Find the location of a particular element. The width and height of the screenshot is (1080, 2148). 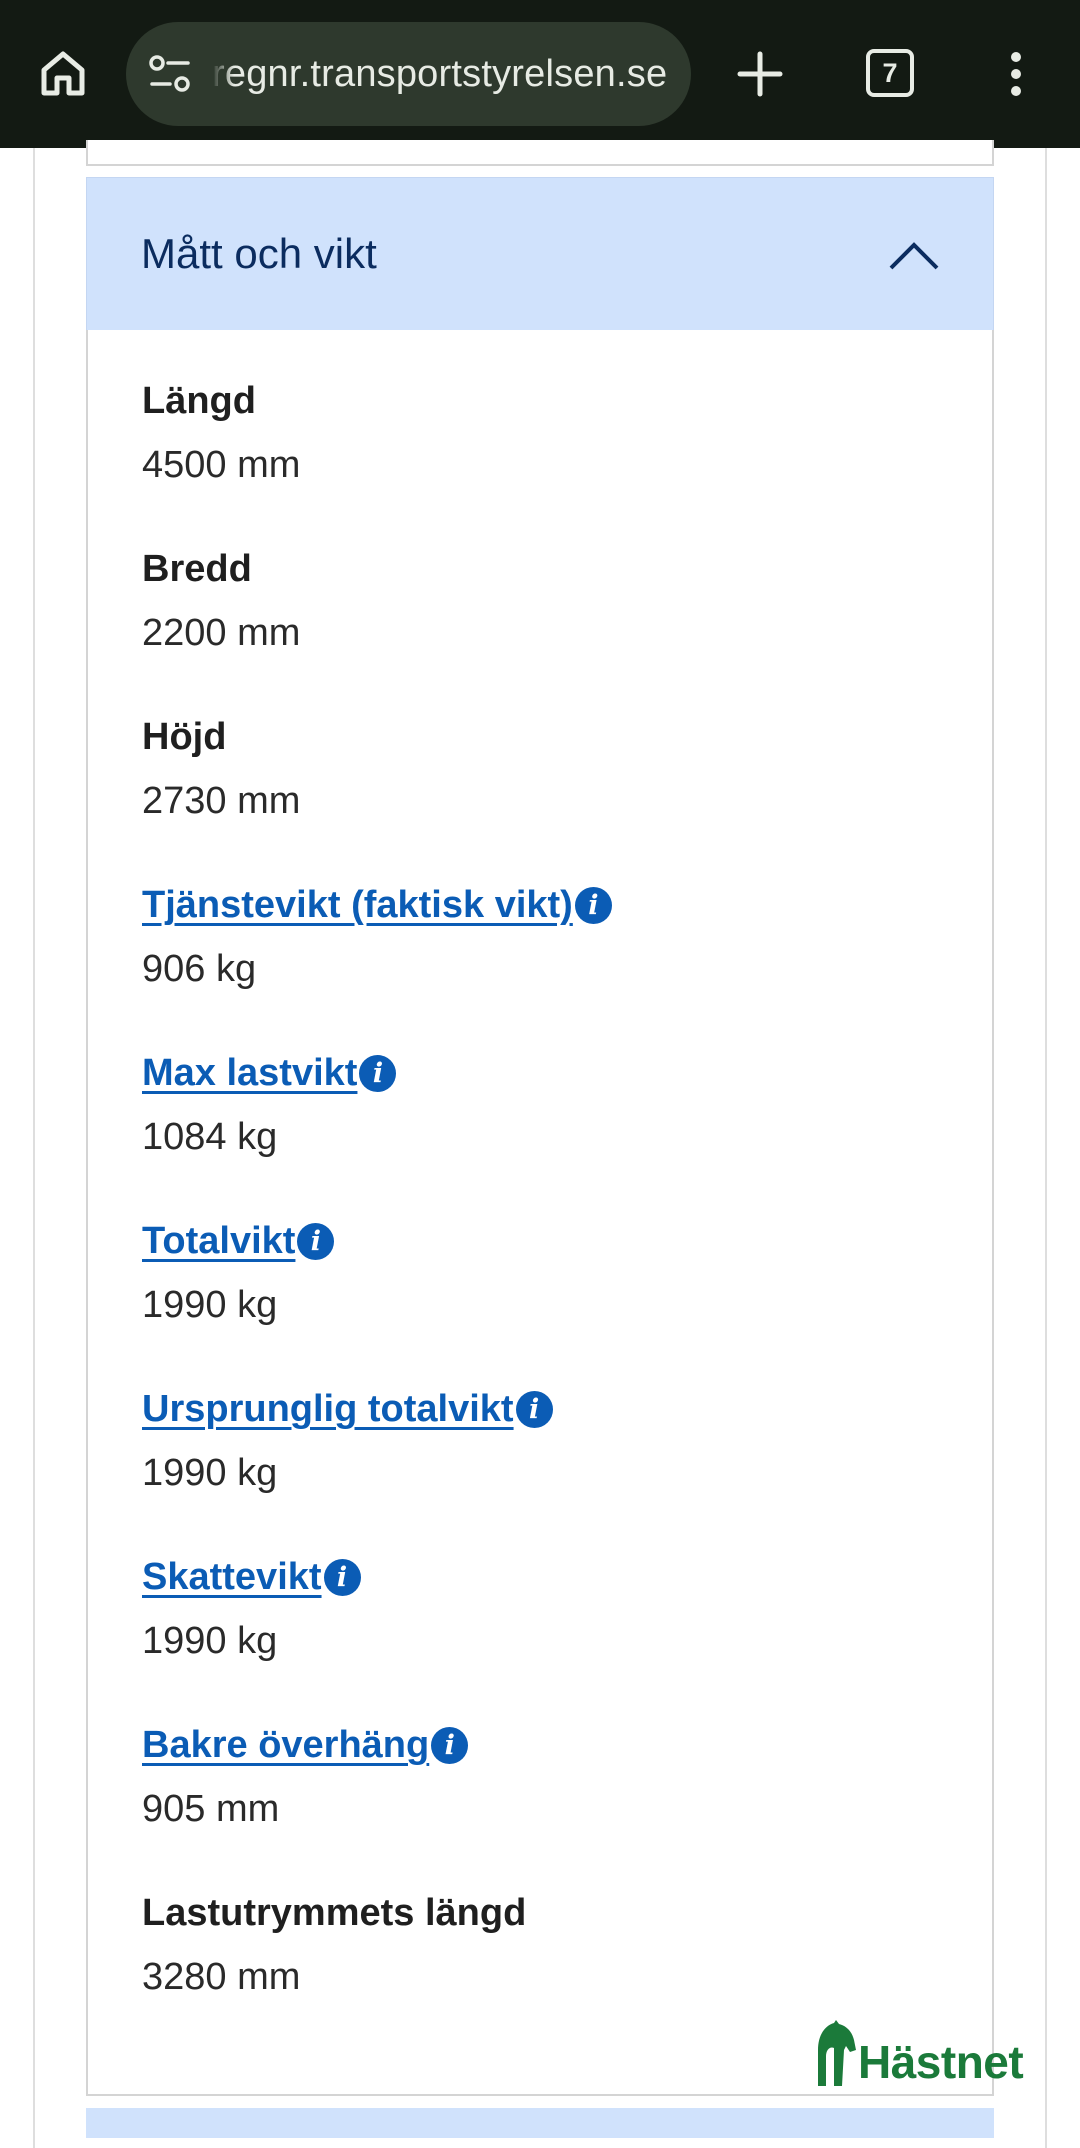

home-button is located at coordinates (63, 73).